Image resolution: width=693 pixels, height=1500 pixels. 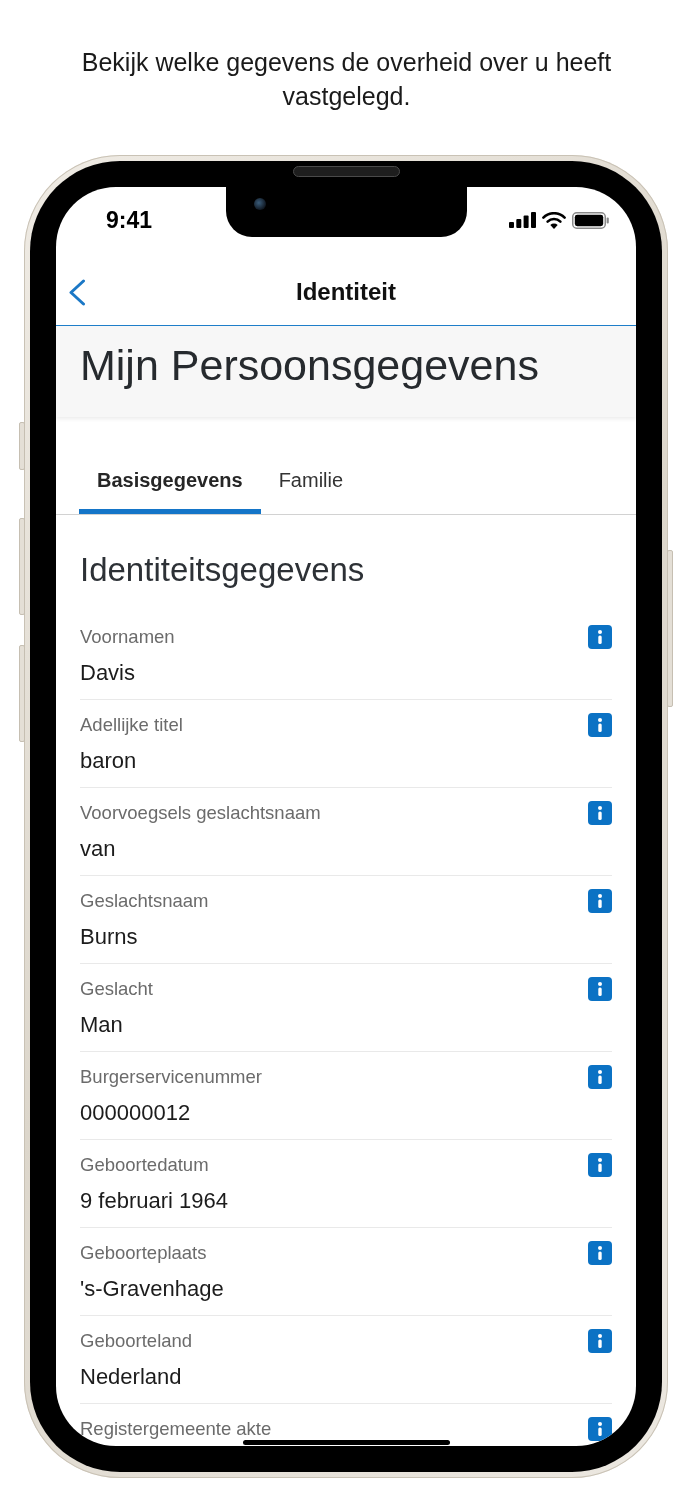 I want to click on battery-icon, so click(x=590, y=220).